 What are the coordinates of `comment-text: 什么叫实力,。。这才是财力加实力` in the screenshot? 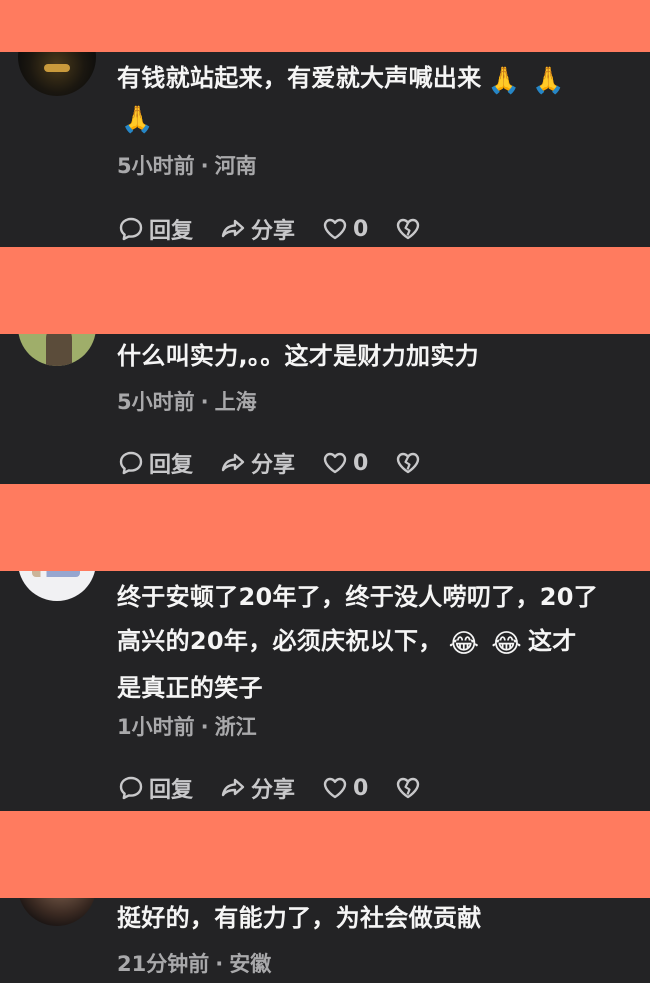 It's located at (298, 356).